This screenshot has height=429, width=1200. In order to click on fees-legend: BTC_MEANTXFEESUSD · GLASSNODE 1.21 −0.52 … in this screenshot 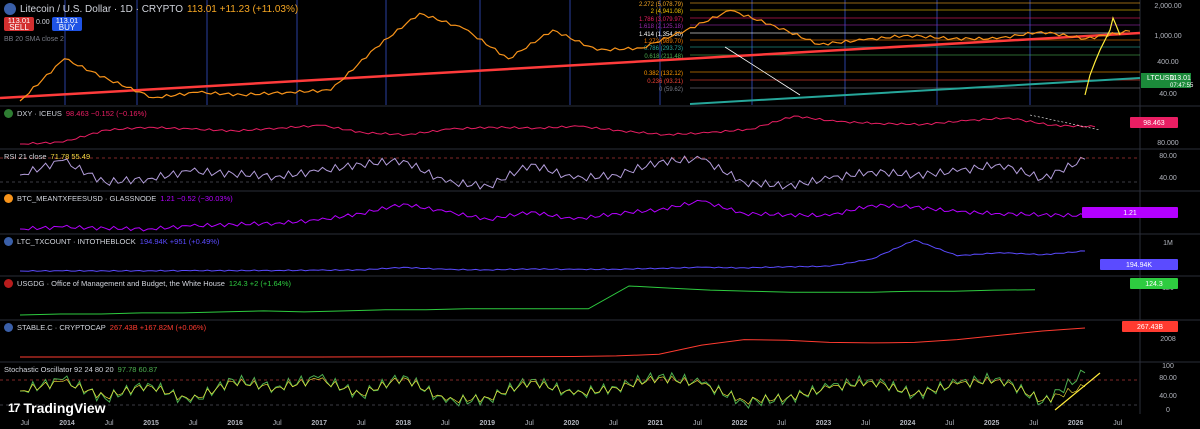, I will do `click(118, 198)`.